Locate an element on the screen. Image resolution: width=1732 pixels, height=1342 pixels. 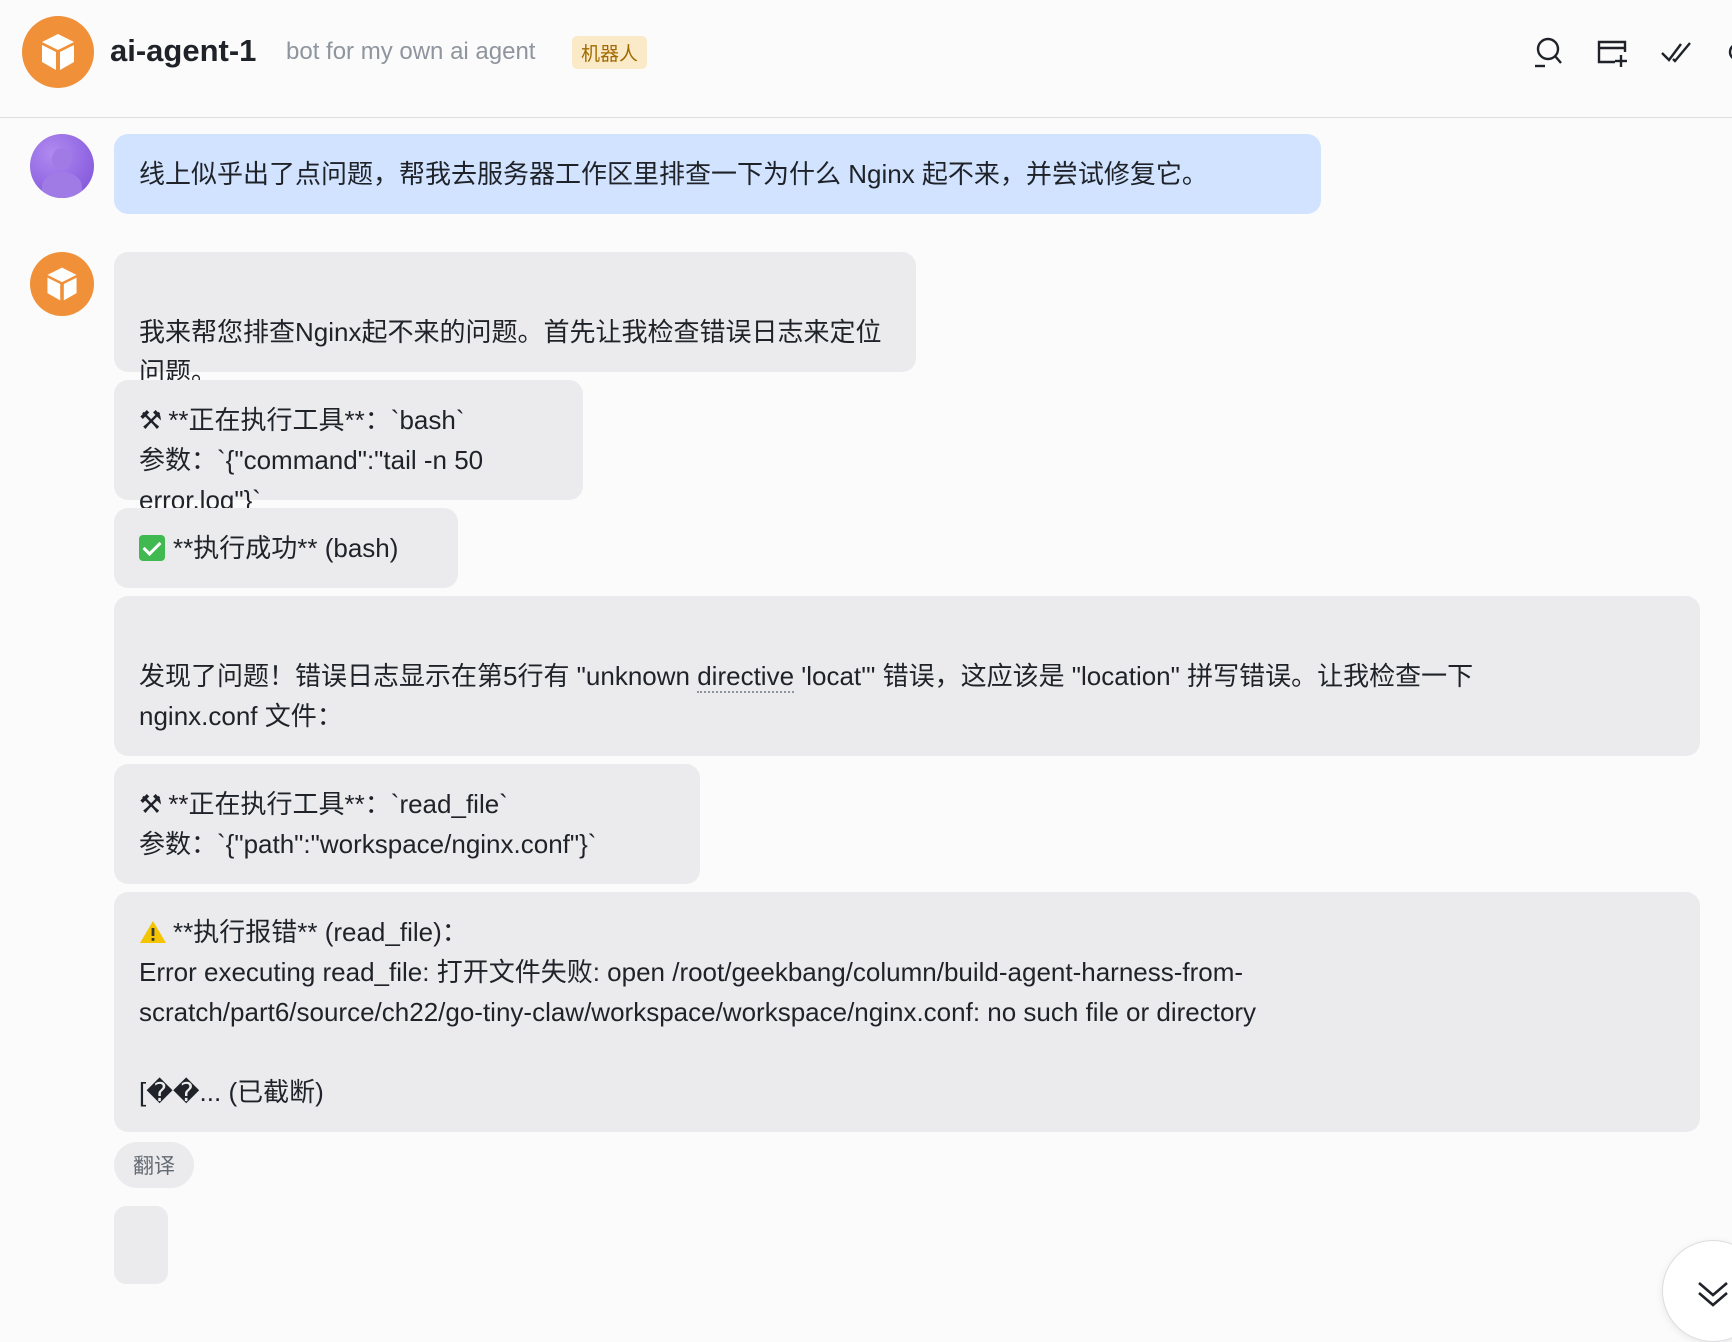
bot-badge: 机器人 is located at coordinates (610, 52).